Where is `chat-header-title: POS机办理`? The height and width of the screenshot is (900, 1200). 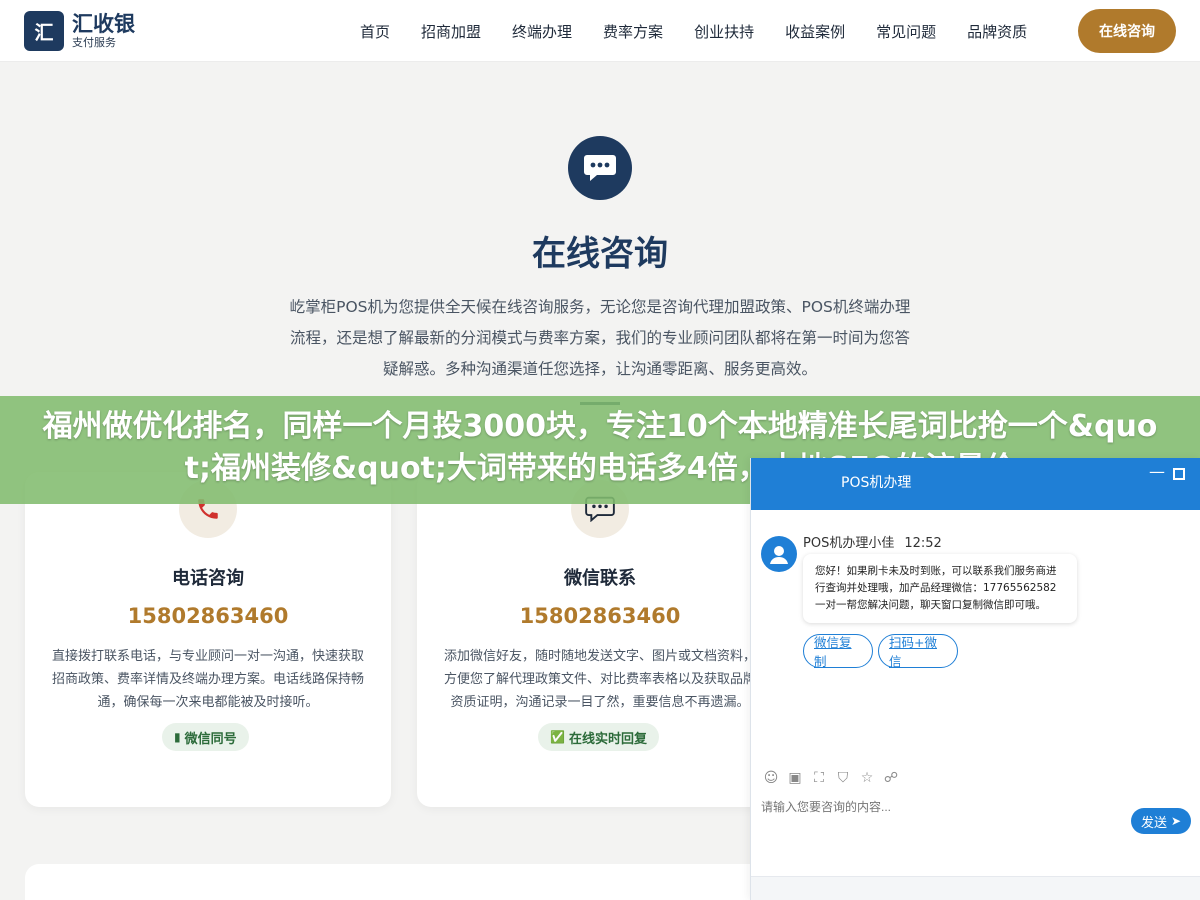 chat-header-title: POS机办理 is located at coordinates (876, 483).